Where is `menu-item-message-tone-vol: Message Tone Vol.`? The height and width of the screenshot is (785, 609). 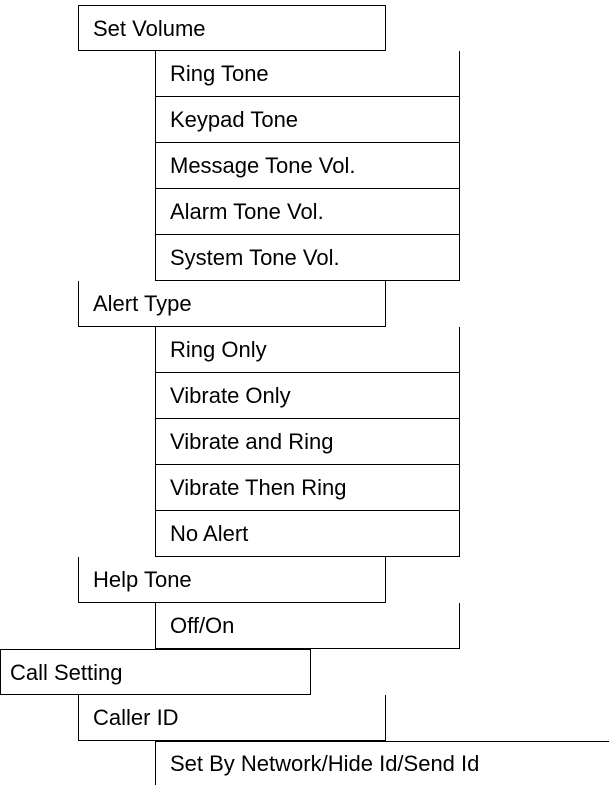 menu-item-message-tone-vol: Message Tone Vol. is located at coordinates (307, 166).